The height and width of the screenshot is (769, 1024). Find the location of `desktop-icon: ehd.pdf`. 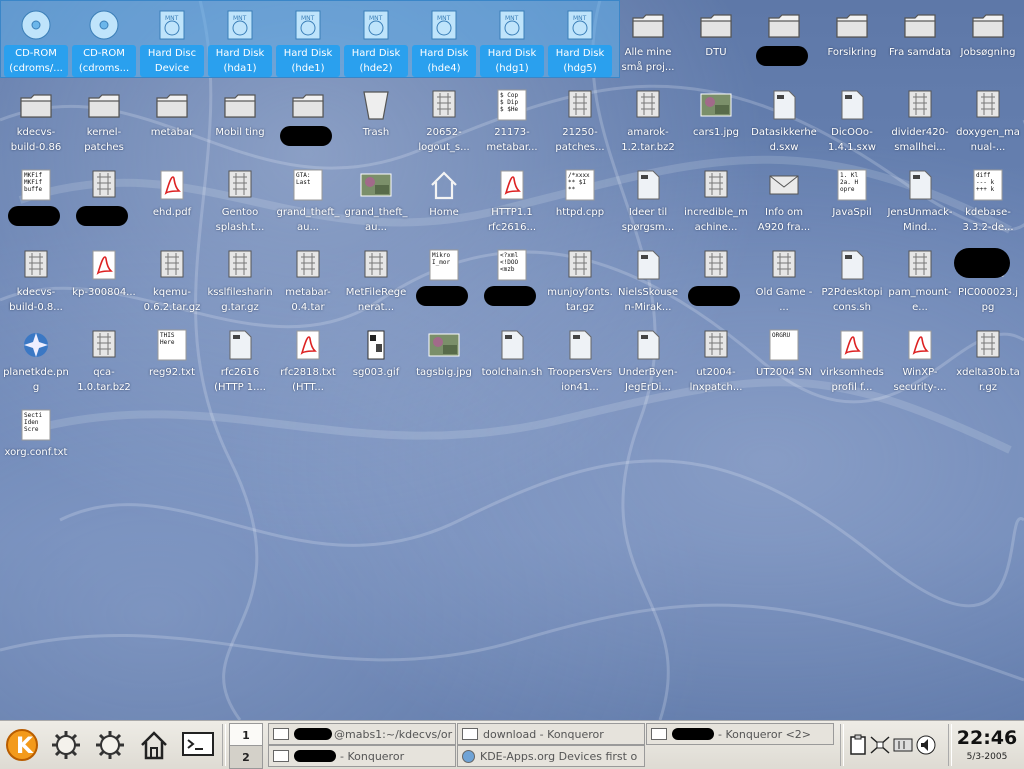

desktop-icon: ehd.pdf is located at coordinates (172, 203).